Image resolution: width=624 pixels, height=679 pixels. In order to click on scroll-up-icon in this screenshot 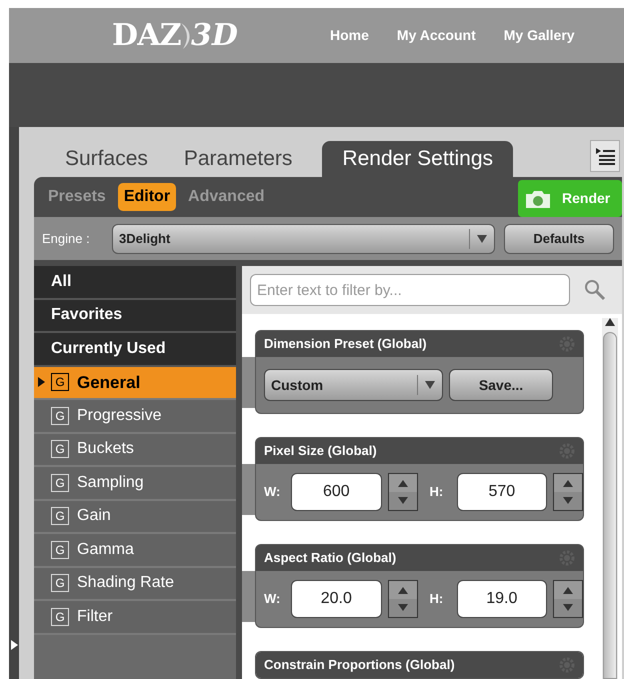, I will do `click(610, 322)`.